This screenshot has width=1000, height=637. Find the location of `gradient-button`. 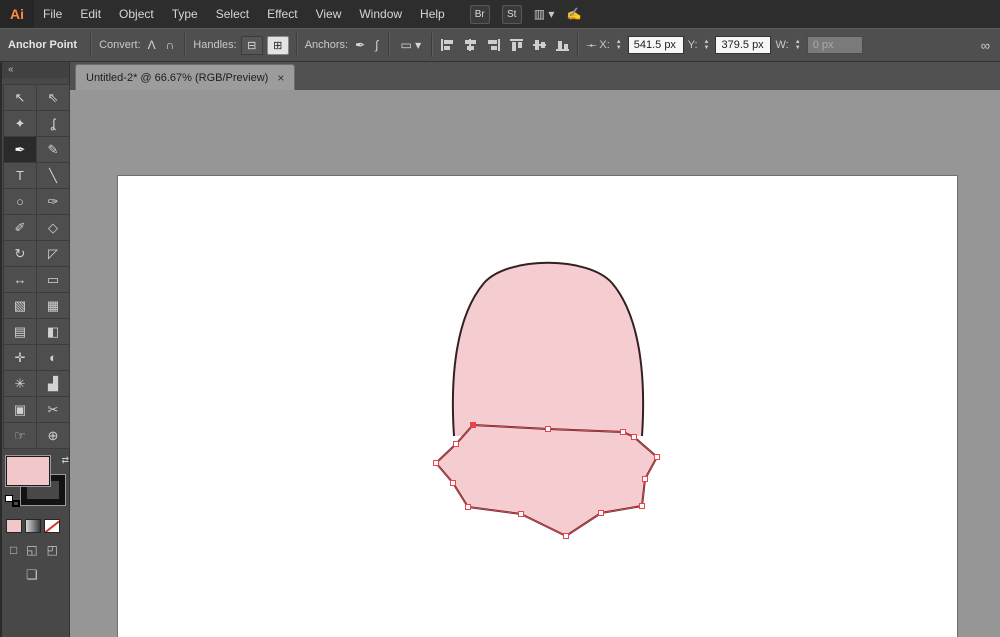

gradient-button is located at coordinates (33, 526).